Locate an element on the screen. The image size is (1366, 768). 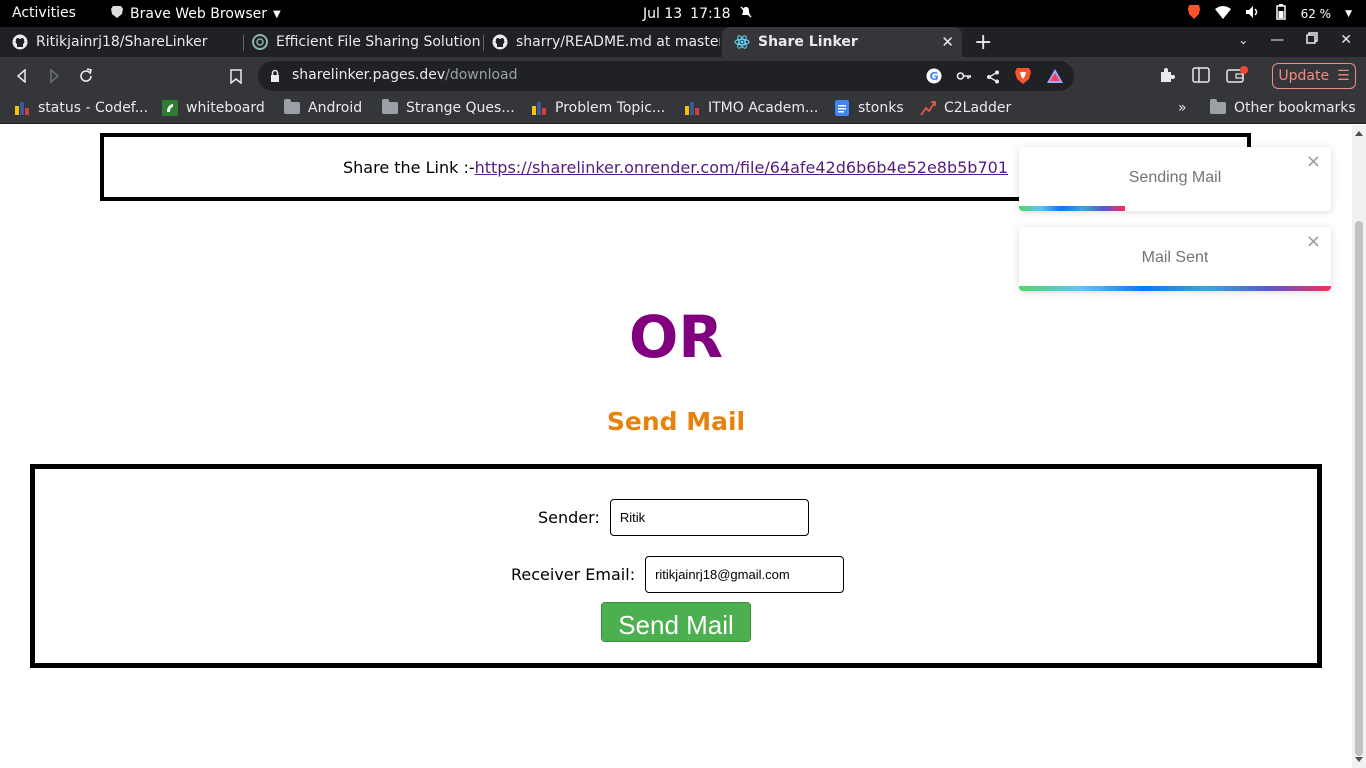
tab-efficient-file-sharing: Efficient File Sharing Solution is located at coordinates (360, 42).